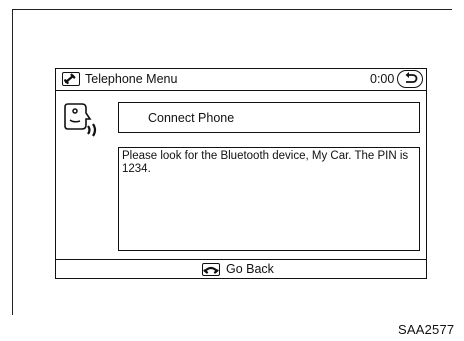 This screenshot has width=464, height=341. What do you see at coordinates (250, 269) in the screenshot?
I see `go-back-label: Go Back` at bounding box center [250, 269].